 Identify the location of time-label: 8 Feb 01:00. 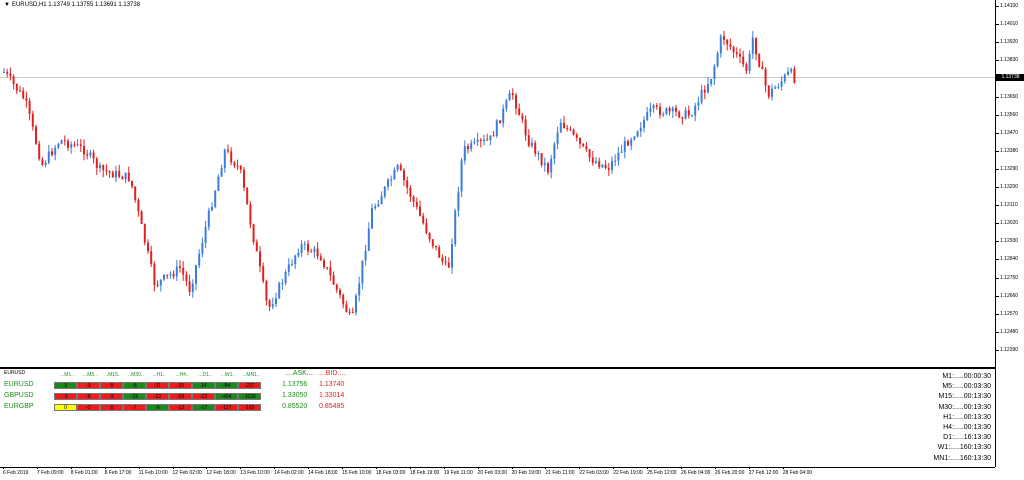
(84, 471).